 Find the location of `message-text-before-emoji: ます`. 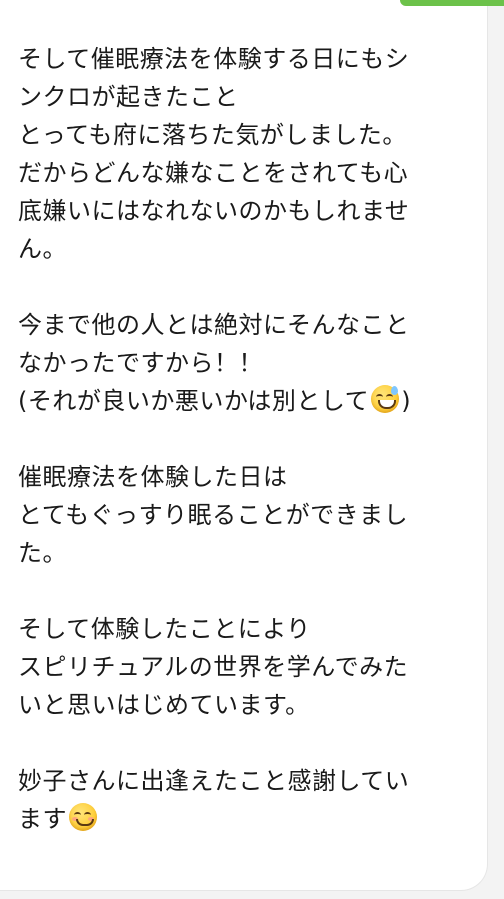

message-text-before-emoji: ます is located at coordinates (42, 819).